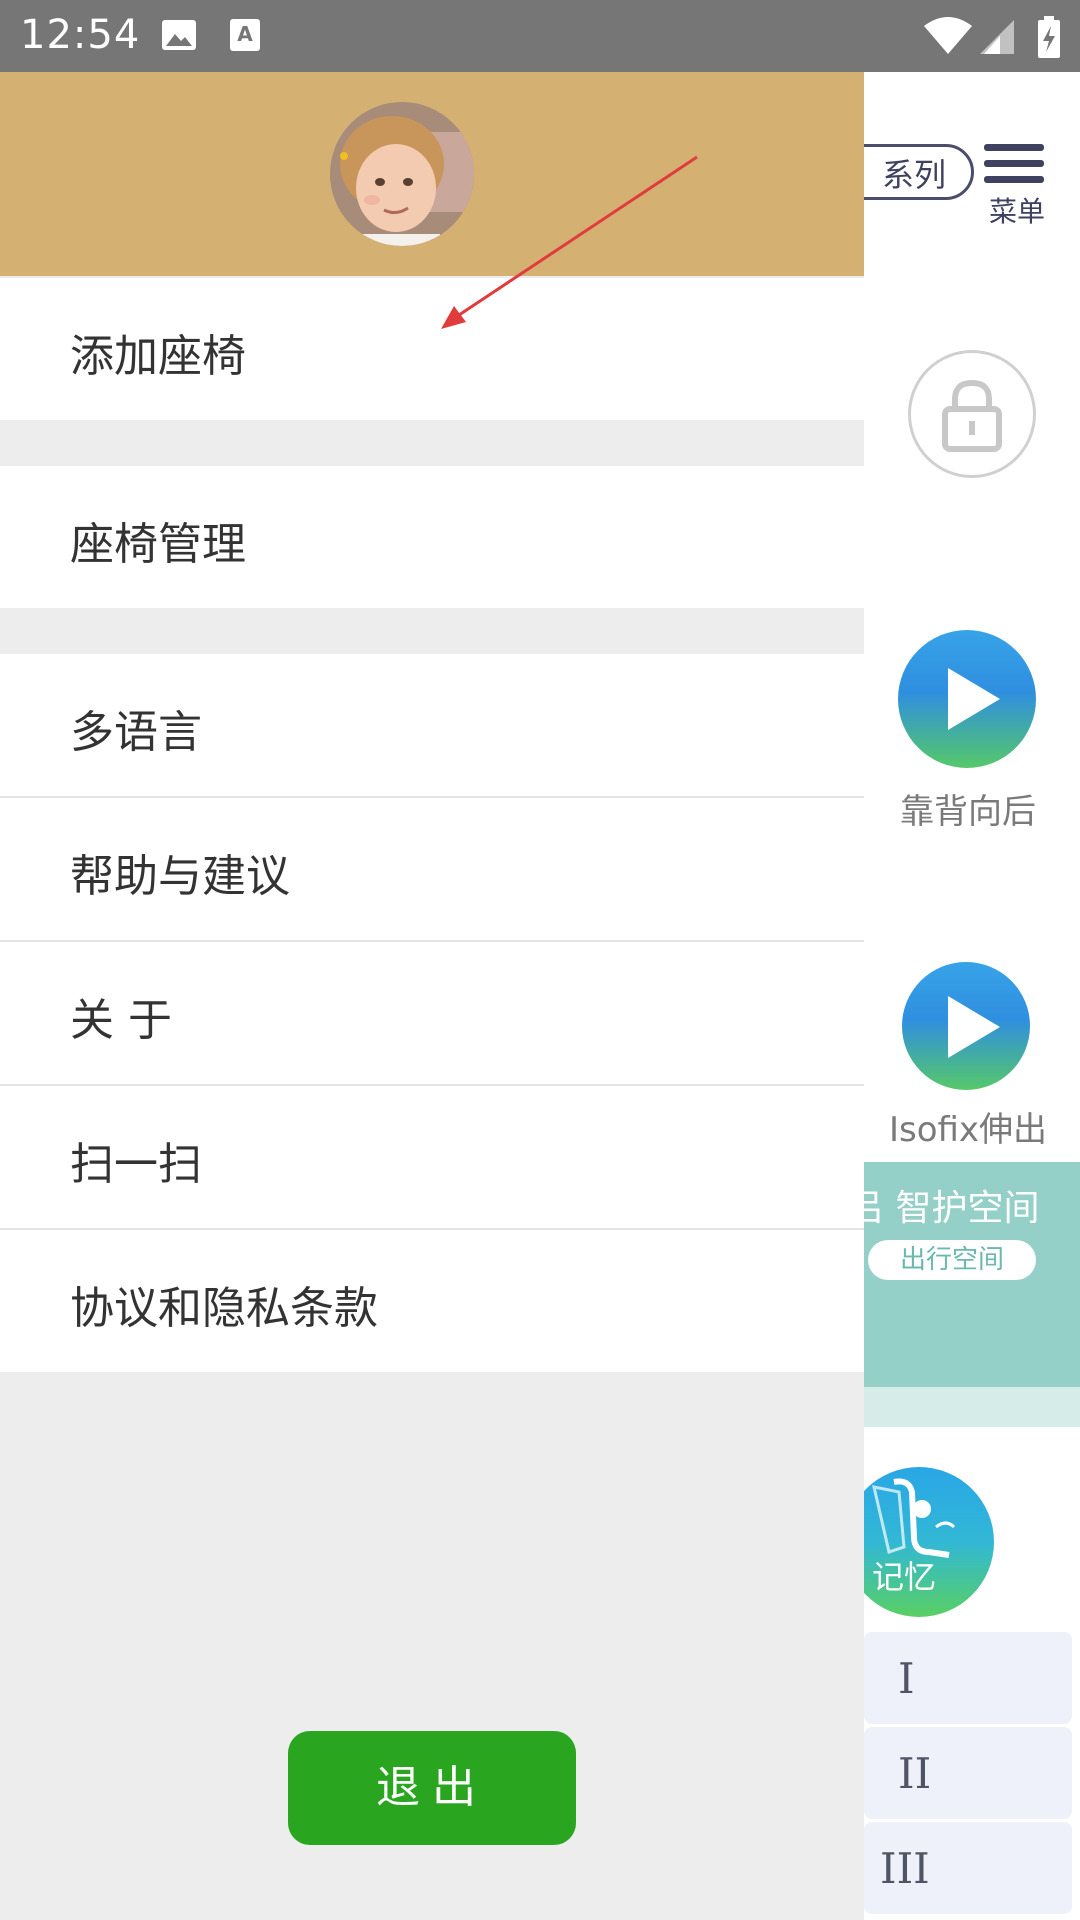 The image size is (1080, 1920). I want to click on menu-item-help-feedback: 帮助与建议, so click(432, 869).